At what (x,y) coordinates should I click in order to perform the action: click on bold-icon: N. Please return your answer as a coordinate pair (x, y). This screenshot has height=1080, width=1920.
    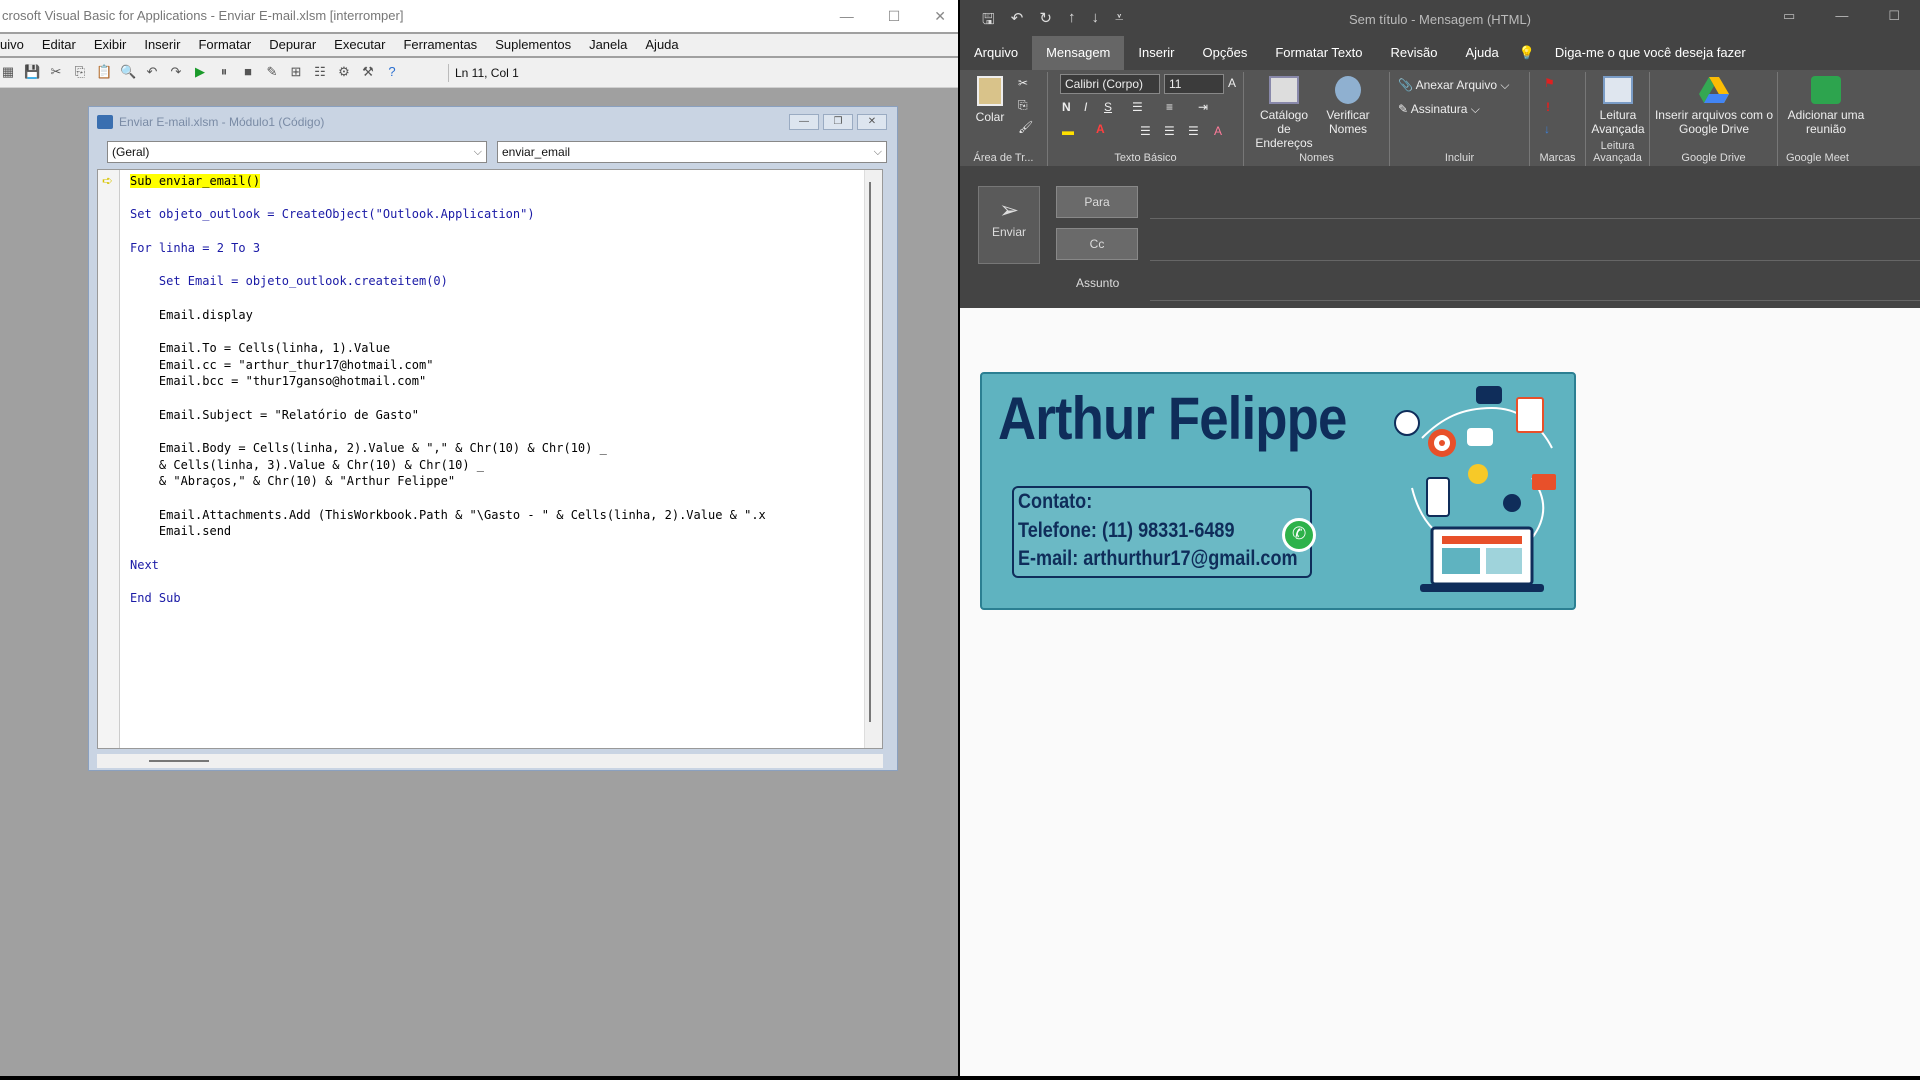
    Looking at the image, I should click on (1066, 107).